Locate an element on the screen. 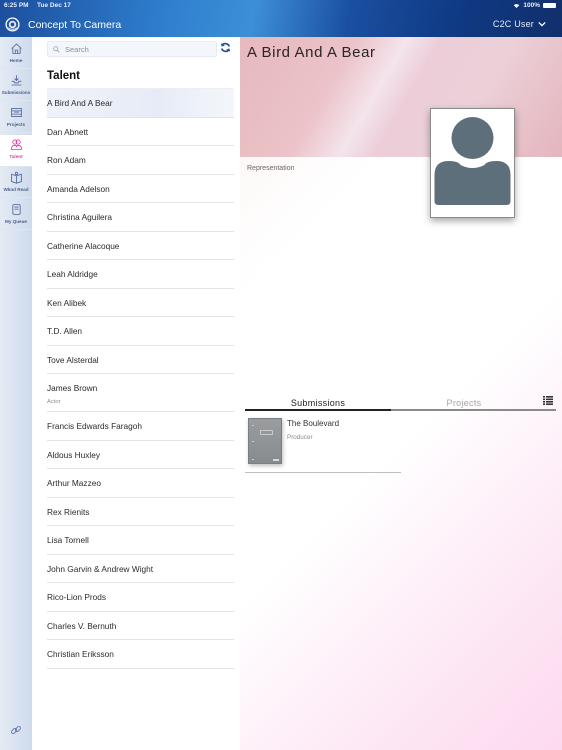 This screenshot has width=562, height=750. talent-name: Tove Alsterdal is located at coordinates (73, 359).